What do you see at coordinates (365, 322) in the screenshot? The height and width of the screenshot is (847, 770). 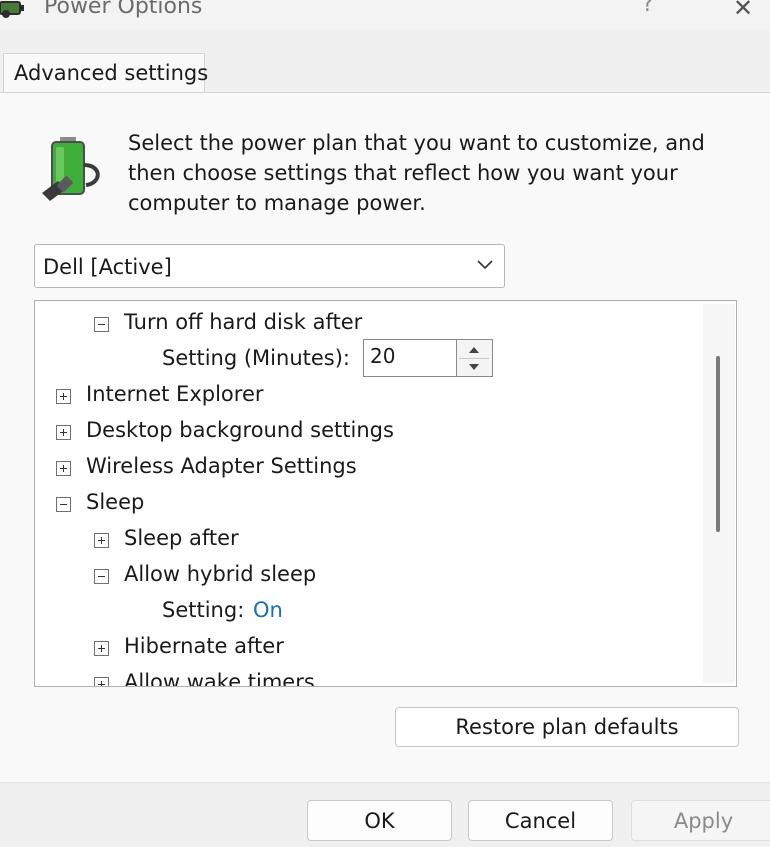 I see `tree-item-turn-off-hard-disk: Turn off hard disk after` at bounding box center [365, 322].